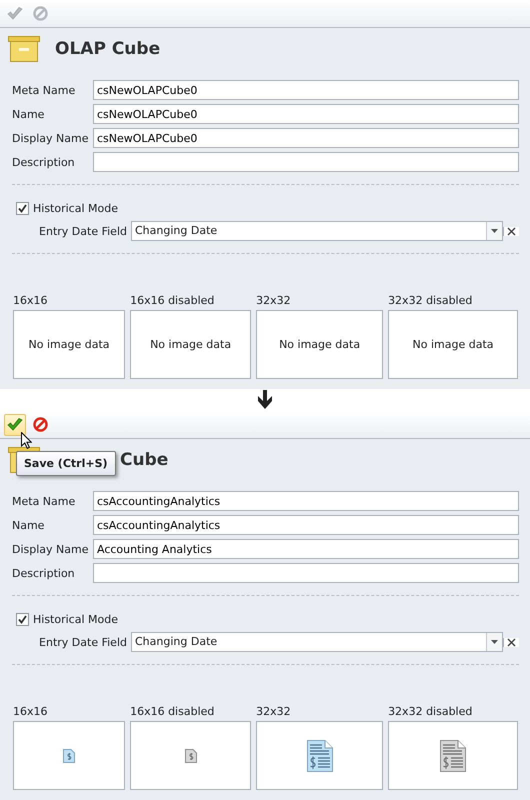 Image resolution: width=530 pixels, height=800 pixels. What do you see at coordinates (265, 400) in the screenshot?
I see `down-arrow-icon` at bounding box center [265, 400].